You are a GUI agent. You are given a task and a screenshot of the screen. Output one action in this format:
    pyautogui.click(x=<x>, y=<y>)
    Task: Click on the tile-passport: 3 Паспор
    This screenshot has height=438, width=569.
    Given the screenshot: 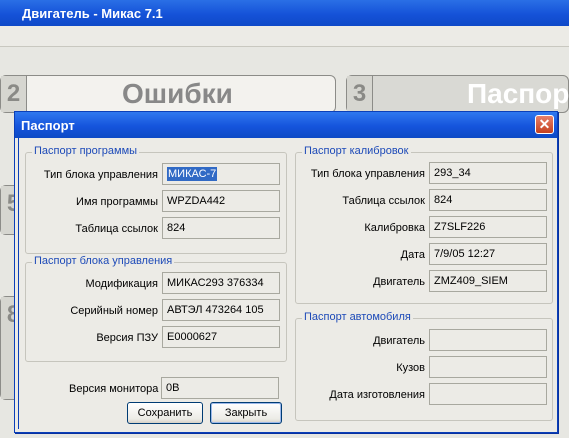 What is the action you would take?
    pyautogui.click(x=457, y=94)
    